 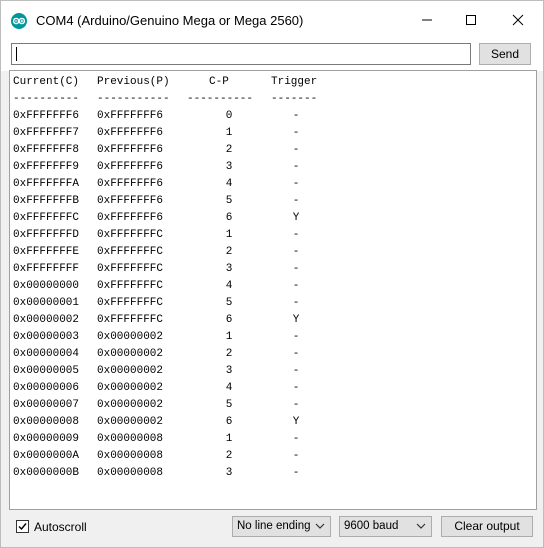 What do you see at coordinates (46, 354) in the screenshot?
I see `cell-current: 0x00000004` at bounding box center [46, 354].